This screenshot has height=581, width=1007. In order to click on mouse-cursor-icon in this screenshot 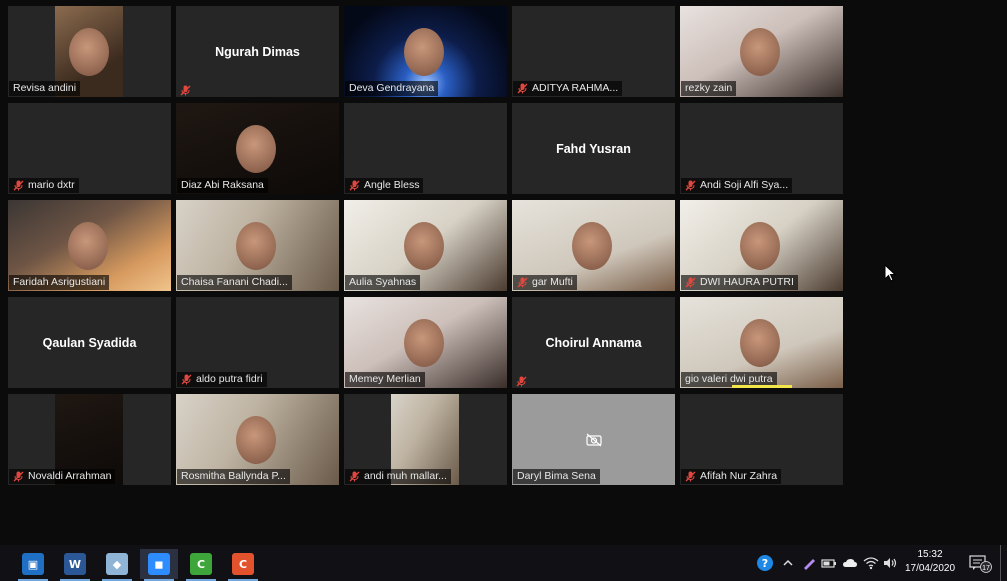, I will do `click(890, 273)`.